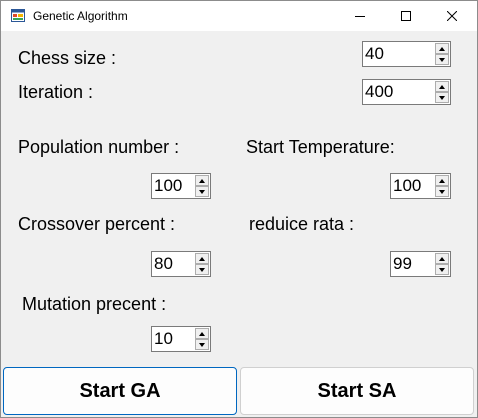 This screenshot has width=478, height=418. Describe the element at coordinates (120, 391) in the screenshot. I see `start-ga-button: Start GA` at that location.